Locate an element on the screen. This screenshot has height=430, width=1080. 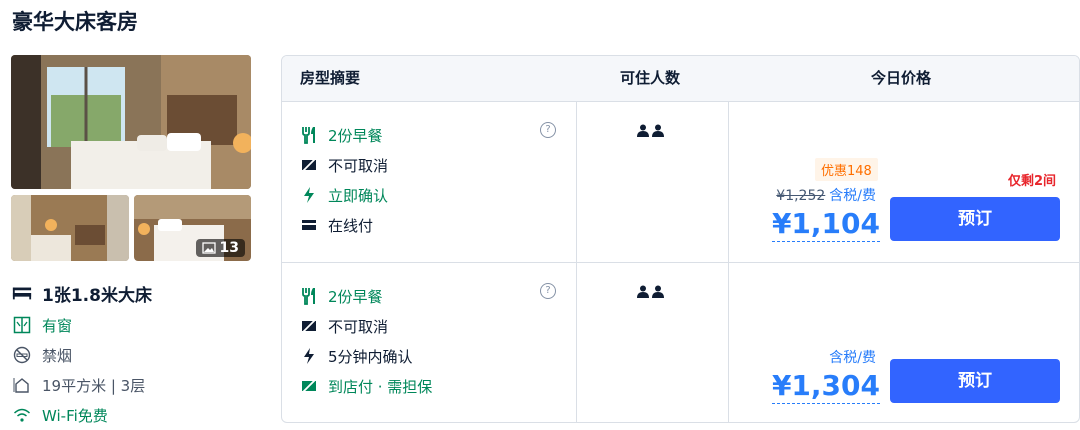
smoking-label: 禁烟 is located at coordinates (57, 355).